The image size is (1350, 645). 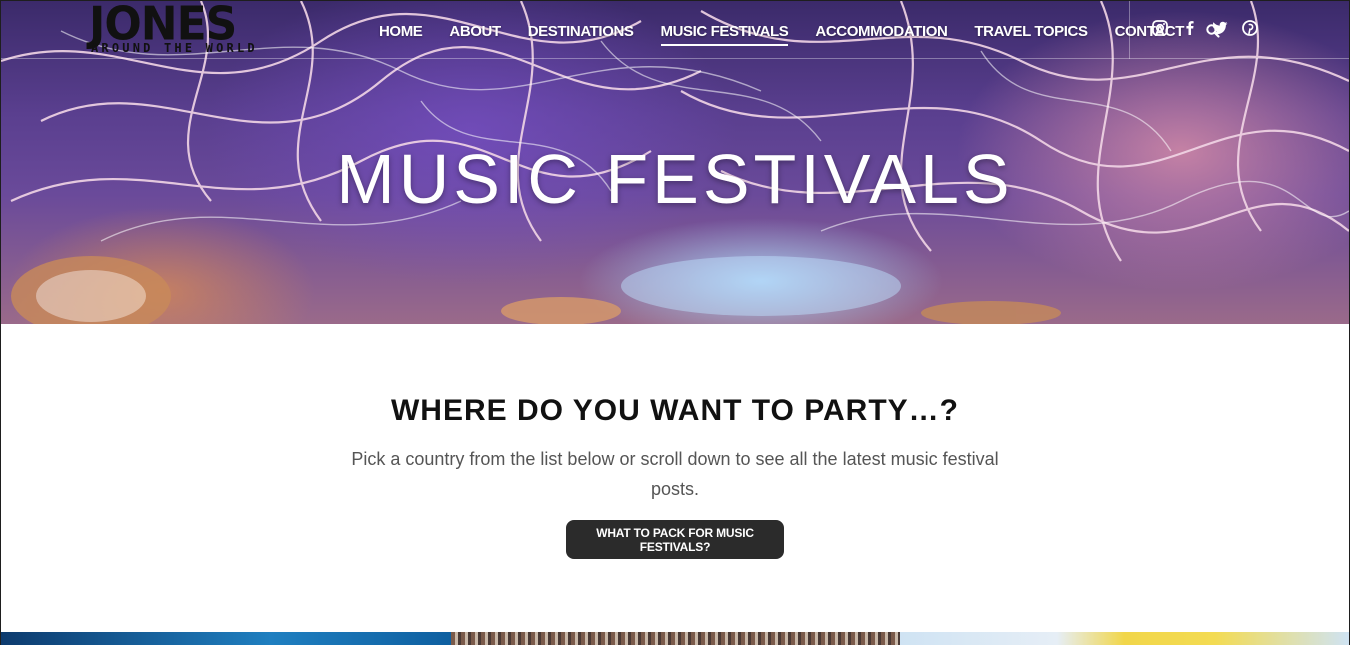 I want to click on instagram-icon, so click(x=1160, y=28).